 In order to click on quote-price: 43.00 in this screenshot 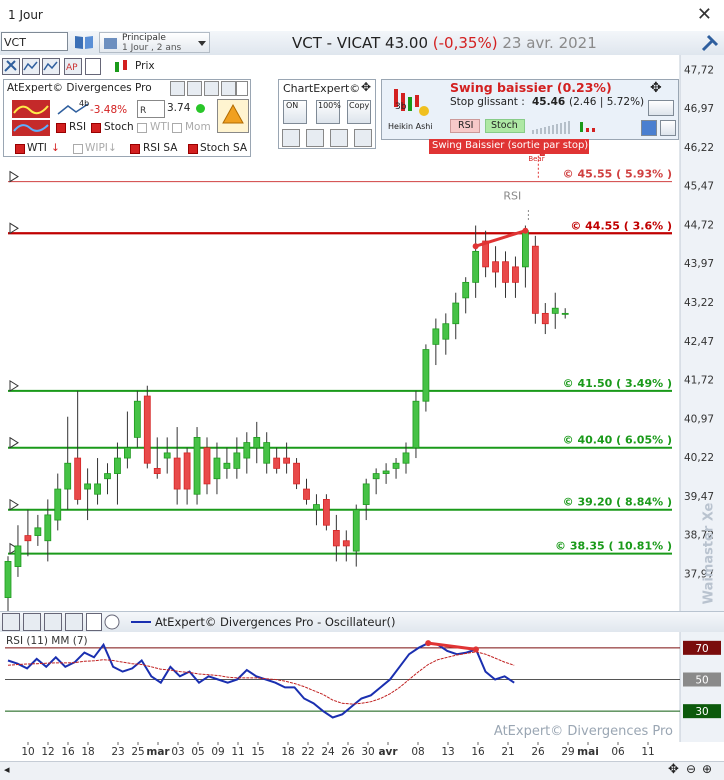, I will do `click(406, 43)`.